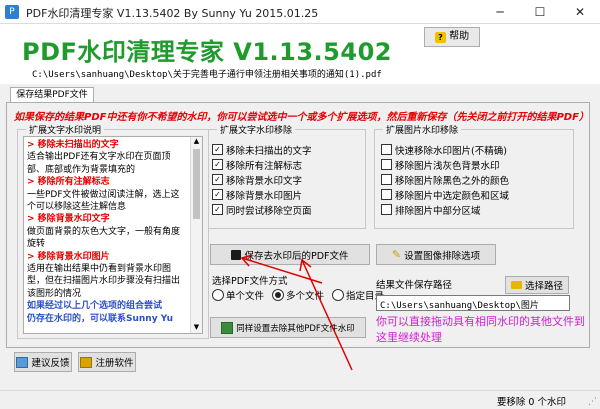 The width and height of the screenshot is (600, 409). Describe the element at coordinates (300, 399) in the screenshot. I see `status-bar: 要移除 0 个水印 ⋰` at that location.